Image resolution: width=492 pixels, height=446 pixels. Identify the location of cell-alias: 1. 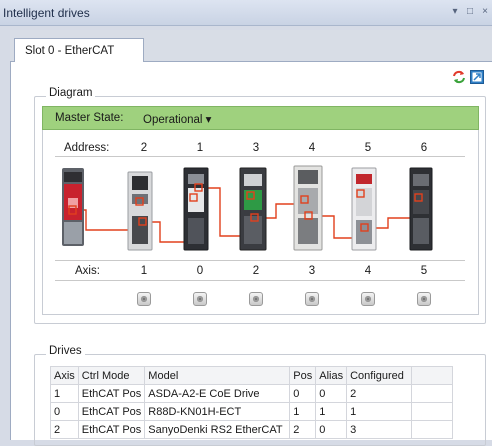
(331, 411).